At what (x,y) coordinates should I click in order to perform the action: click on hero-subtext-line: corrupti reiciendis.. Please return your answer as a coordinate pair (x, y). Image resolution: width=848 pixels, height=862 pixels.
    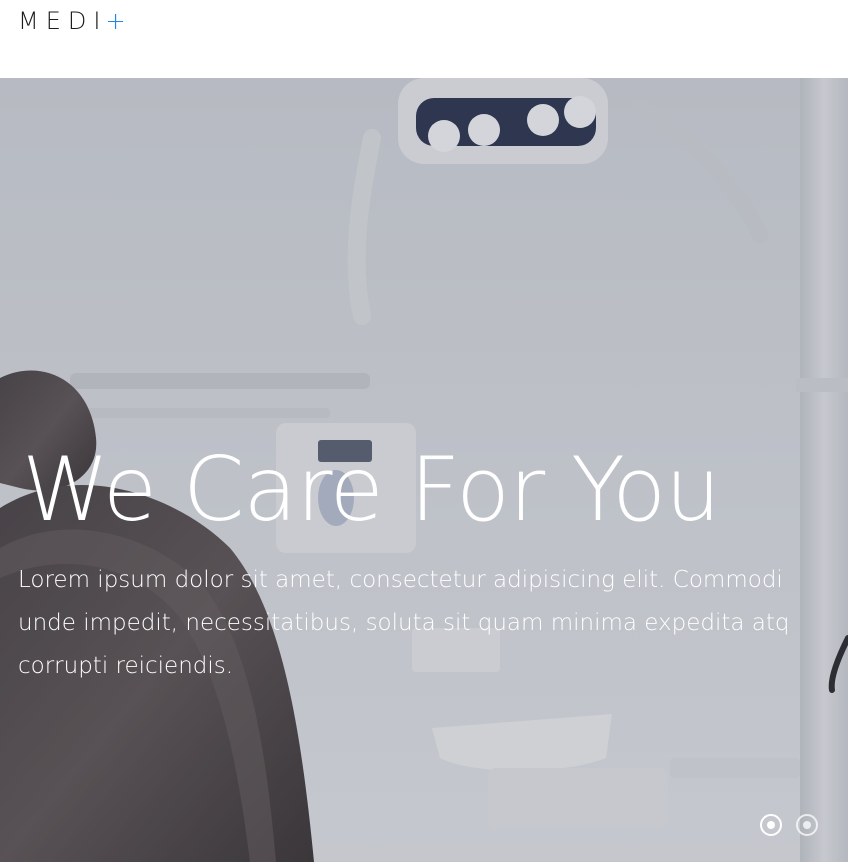
    Looking at the image, I should click on (126, 666).